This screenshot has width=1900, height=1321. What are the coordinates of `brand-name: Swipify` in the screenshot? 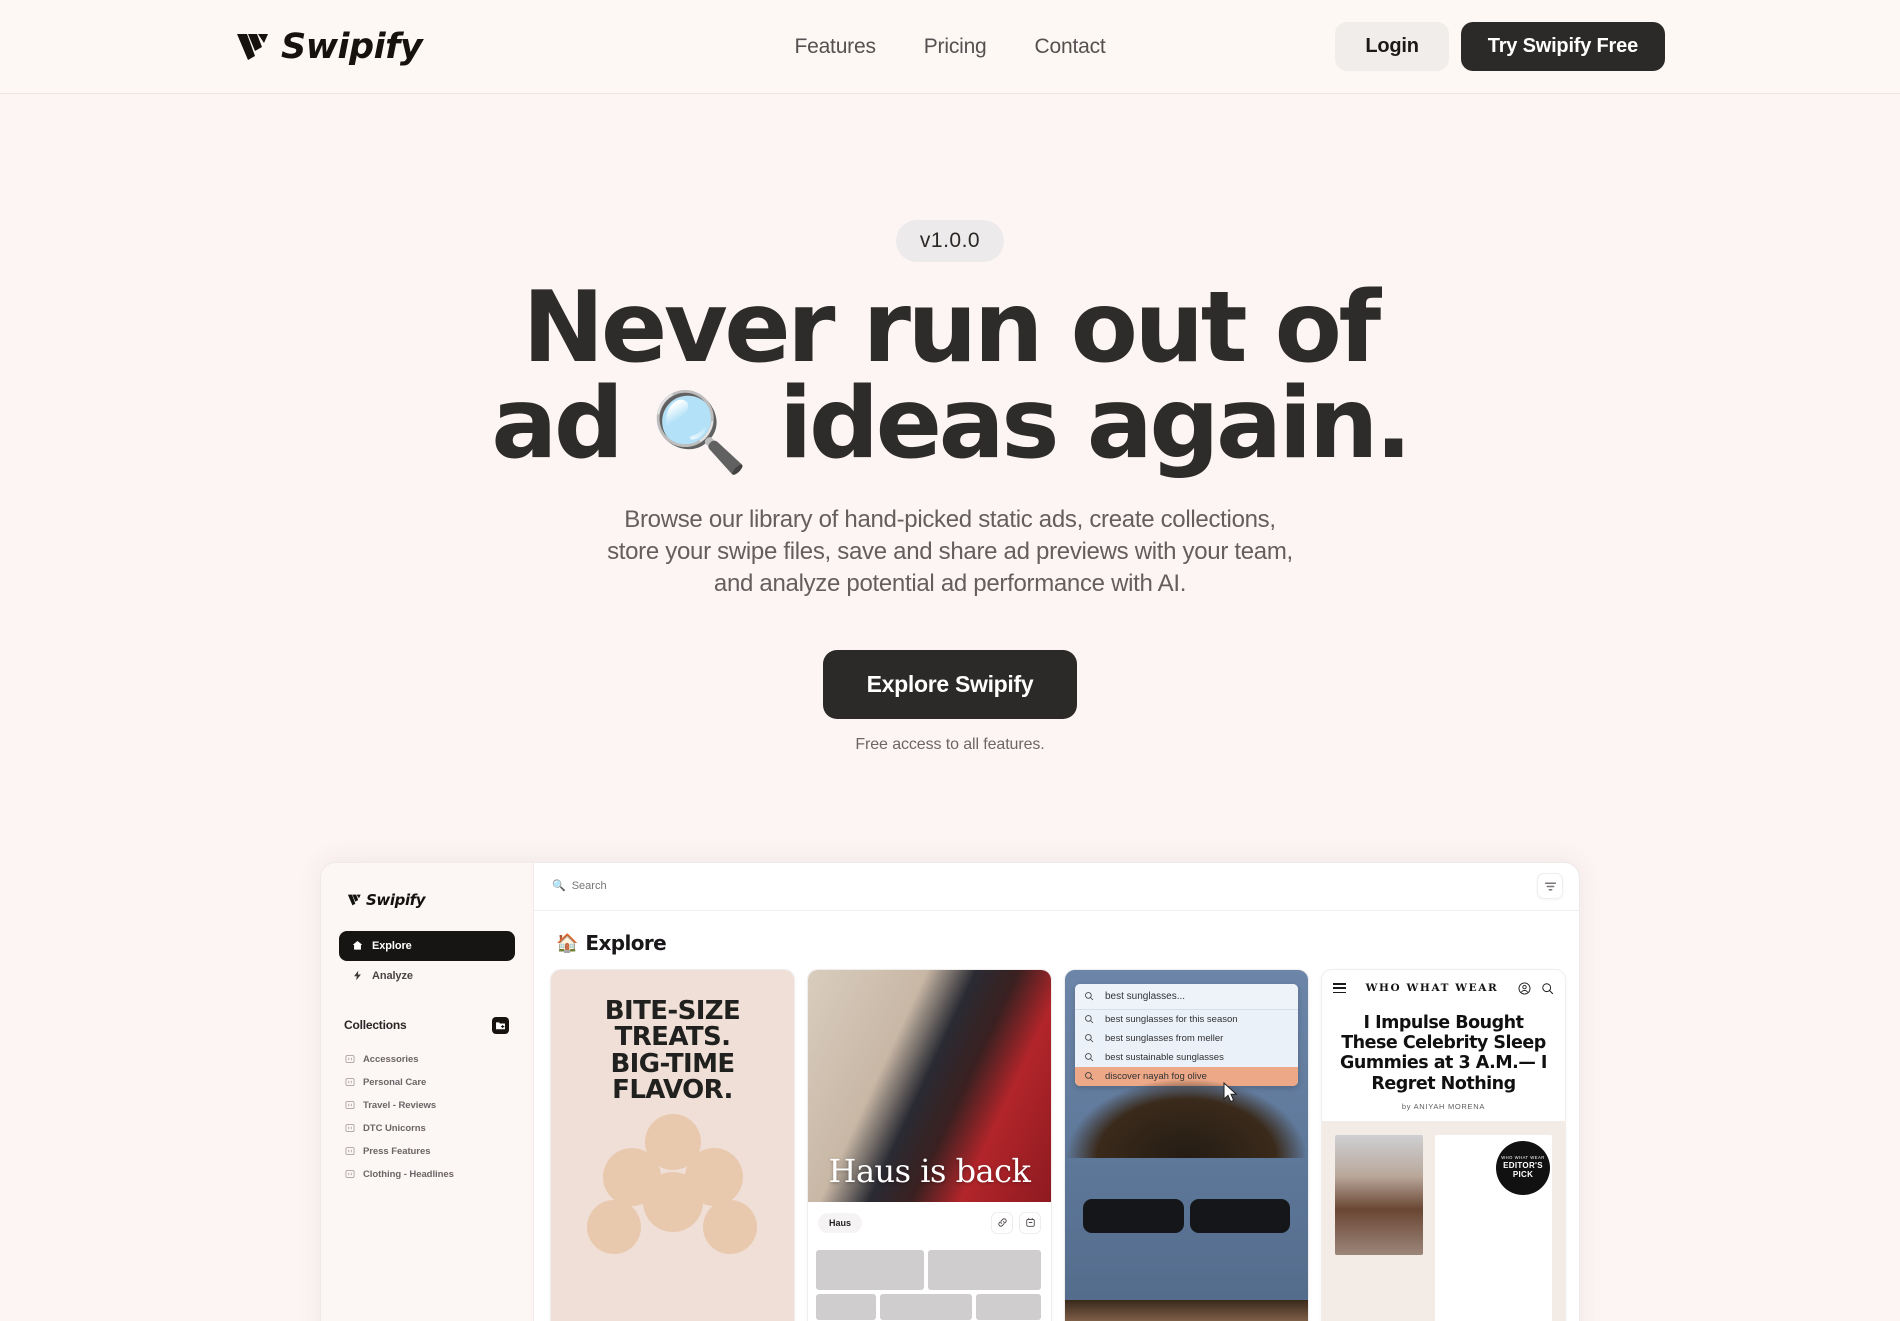 It's located at (352, 46).